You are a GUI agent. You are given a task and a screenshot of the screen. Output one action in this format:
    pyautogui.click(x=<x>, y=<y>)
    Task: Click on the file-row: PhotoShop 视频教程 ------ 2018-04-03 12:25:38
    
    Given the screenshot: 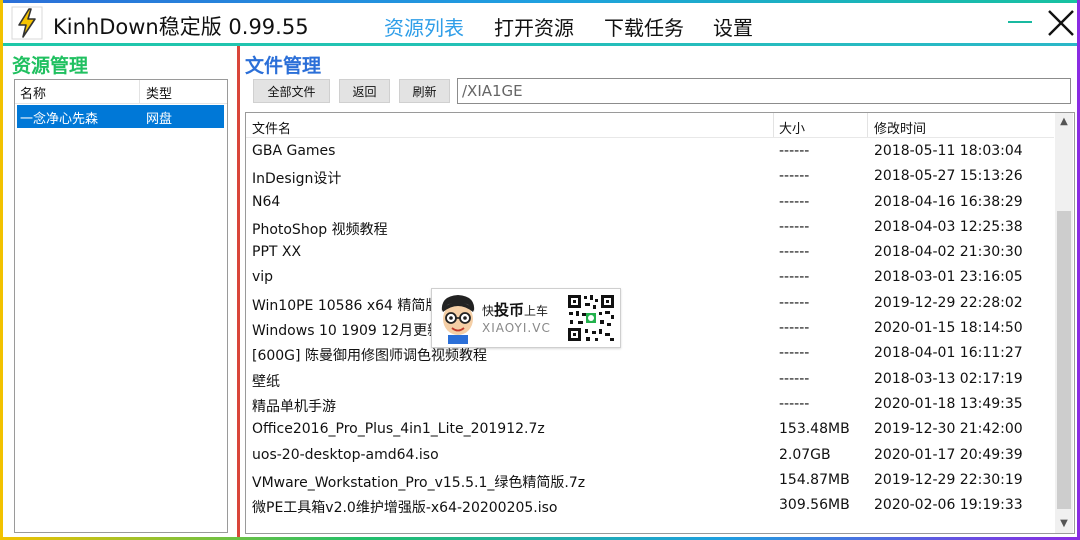 What is the action you would take?
    pyautogui.click(x=650, y=227)
    